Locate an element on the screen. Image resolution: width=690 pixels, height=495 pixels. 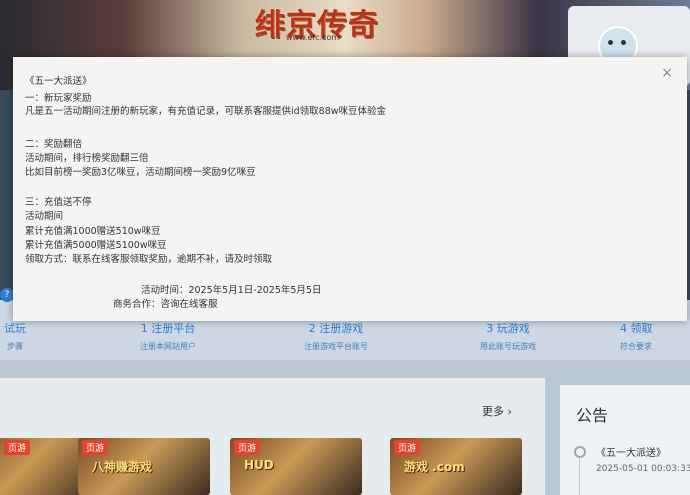
game-tile: 页游 游戏 .com is located at coordinates (456, 466).